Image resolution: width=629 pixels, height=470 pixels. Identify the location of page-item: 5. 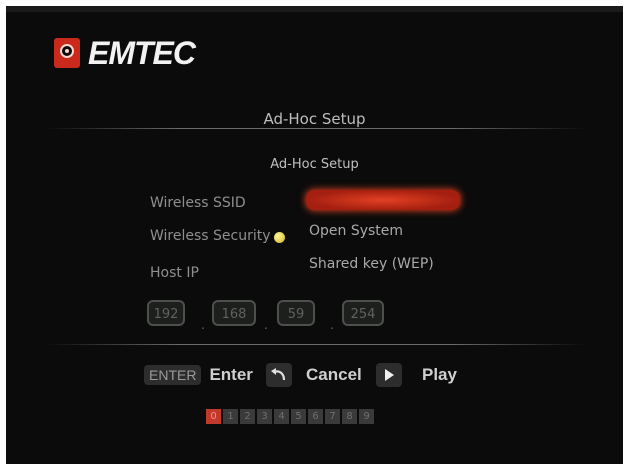
(298, 416).